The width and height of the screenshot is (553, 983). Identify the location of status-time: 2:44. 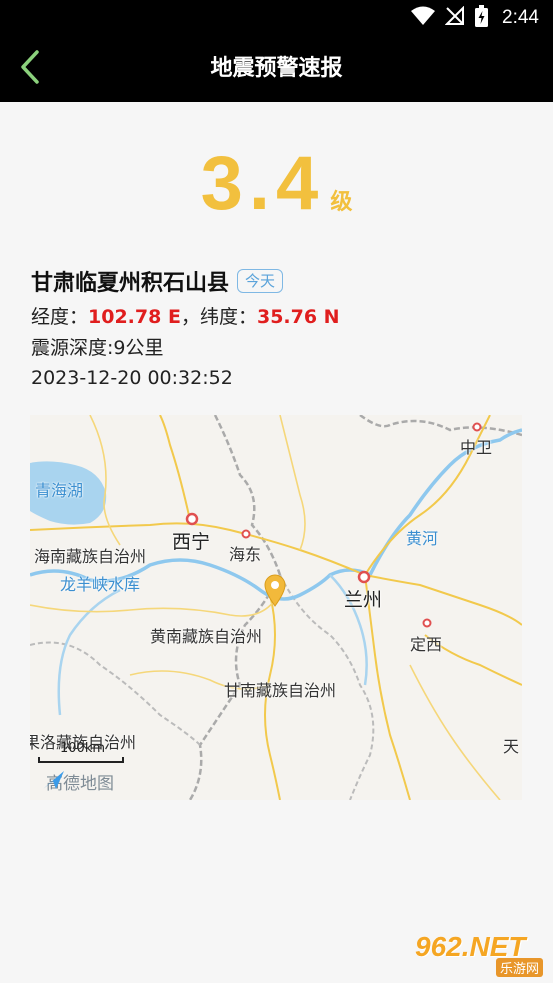
(520, 17).